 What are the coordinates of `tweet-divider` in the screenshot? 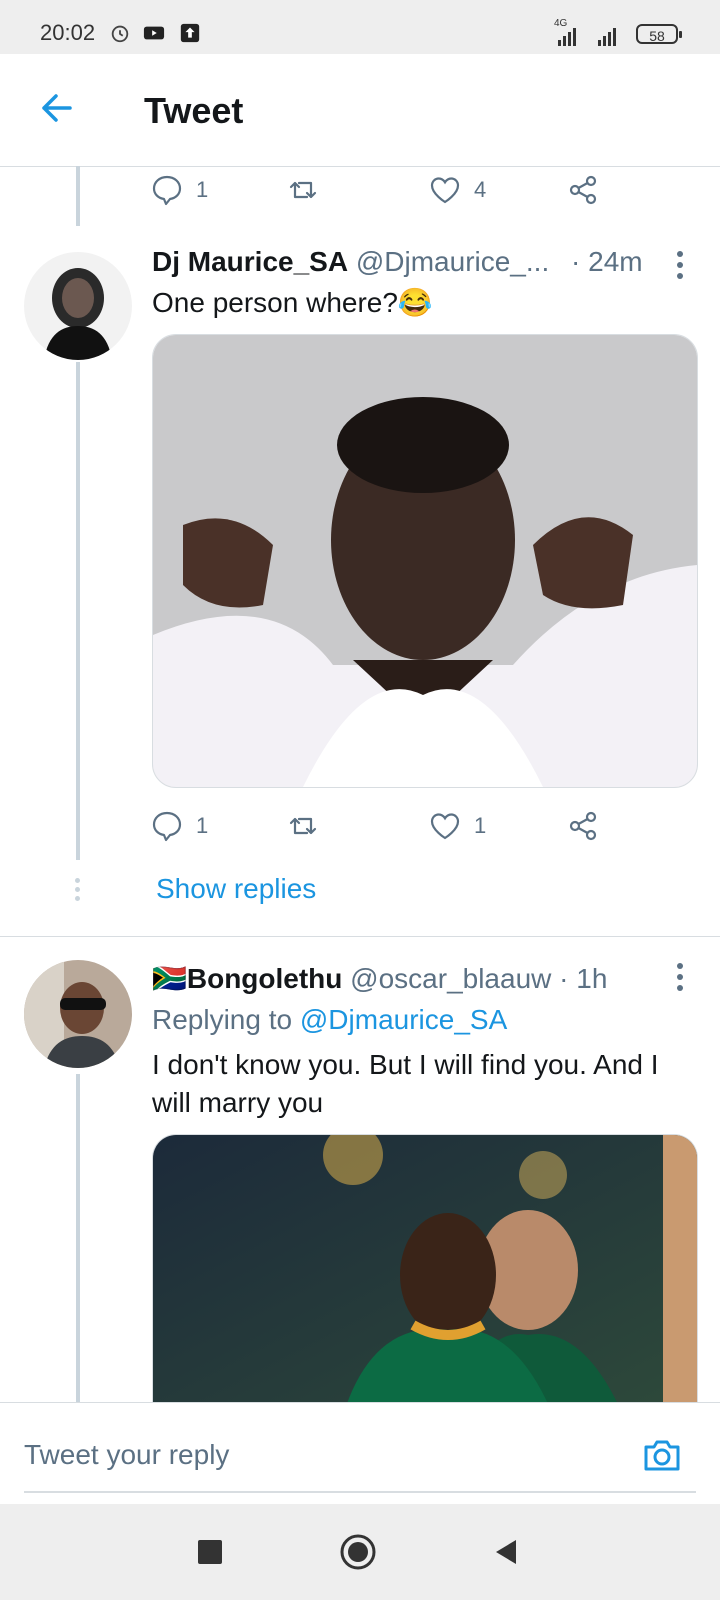 It's located at (360, 936).